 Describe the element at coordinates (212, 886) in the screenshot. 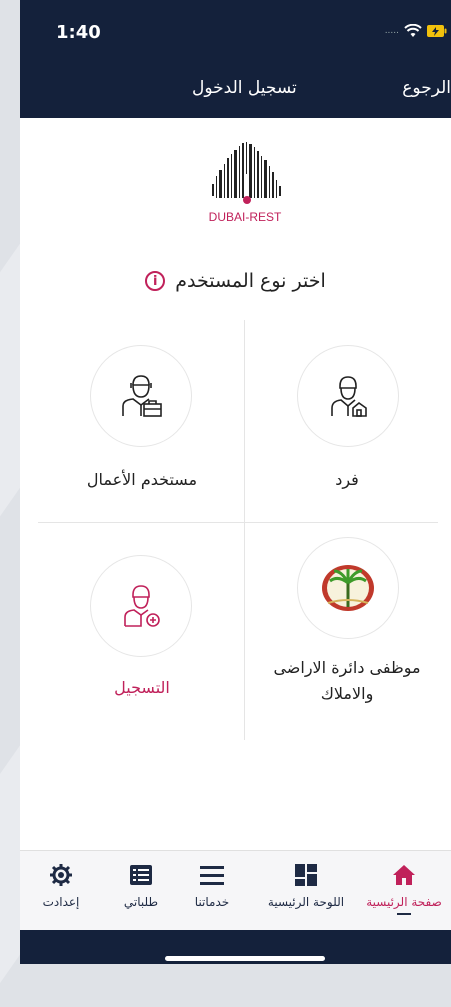

I see `tab-services: خدماتنا` at that location.